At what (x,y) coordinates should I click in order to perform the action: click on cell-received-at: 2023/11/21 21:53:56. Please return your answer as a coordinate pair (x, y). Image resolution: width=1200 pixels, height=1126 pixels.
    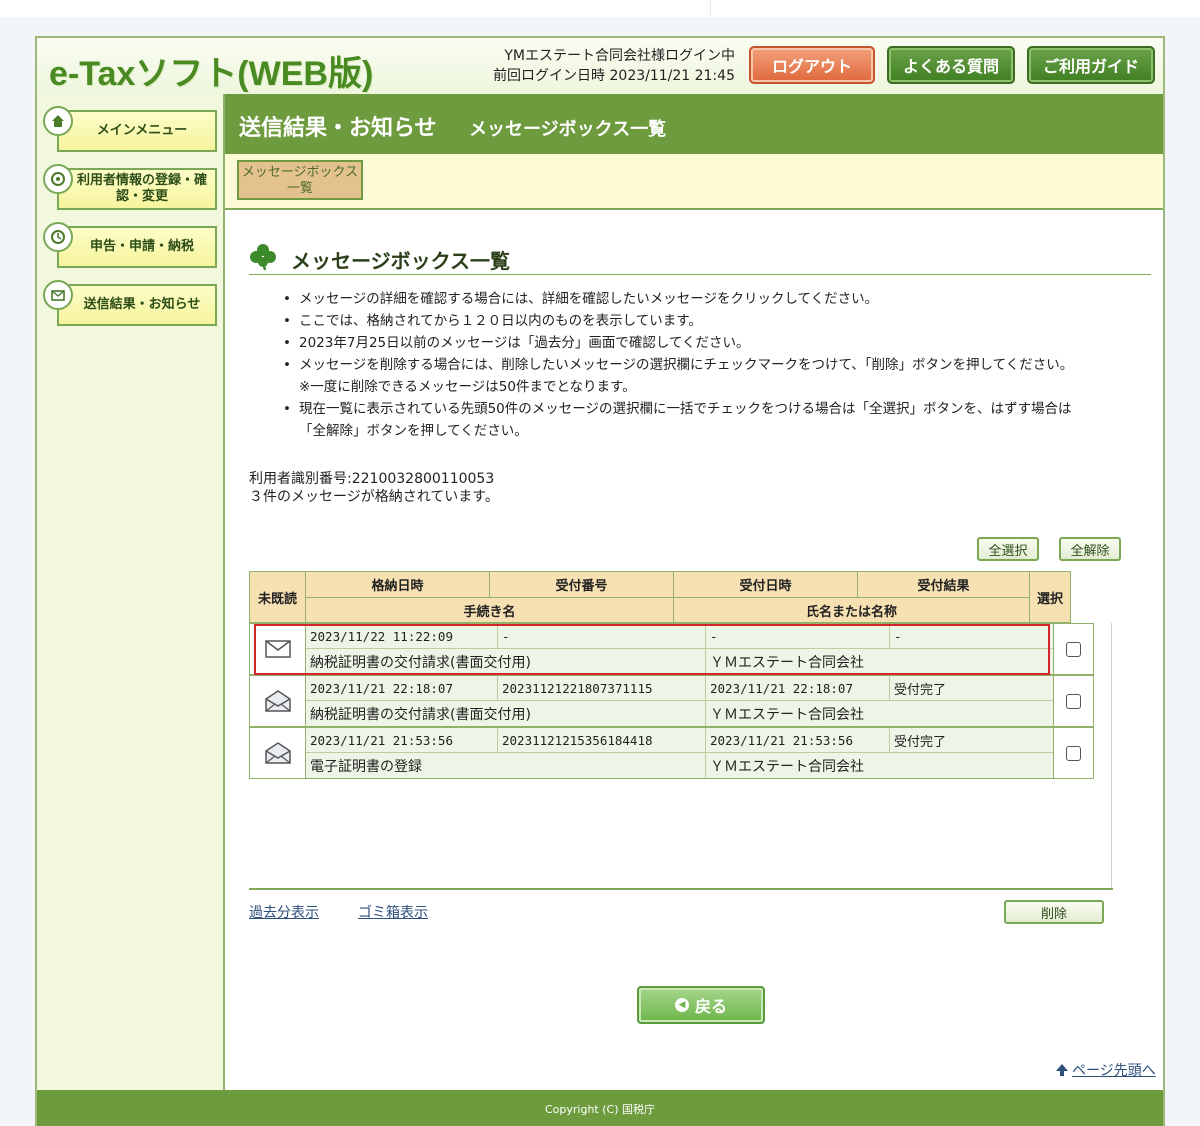
    Looking at the image, I should click on (798, 740).